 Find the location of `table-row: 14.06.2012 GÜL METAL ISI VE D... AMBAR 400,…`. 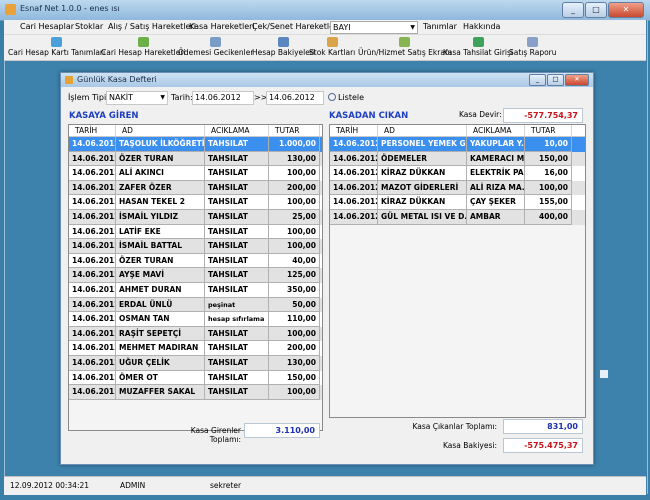

table-row: 14.06.2012 GÜL METAL ISI VE D... AMBAR 400,… is located at coordinates (457, 217).